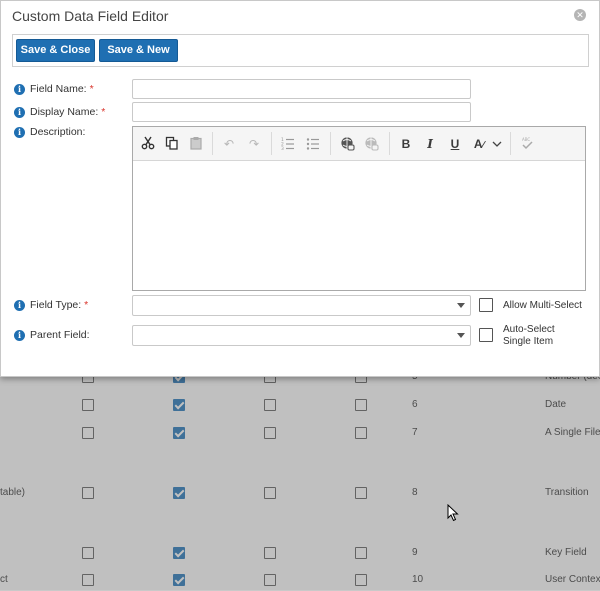 The image size is (600, 591). I want to click on editor-toolbar: ↶ ↷ 123 B I U A∕ ABC, so click(359, 144).